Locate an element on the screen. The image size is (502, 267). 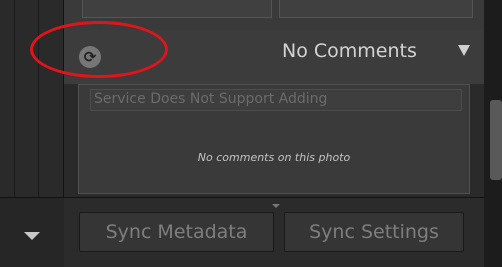
annotation-ellipse is located at coordinates (99, 49).